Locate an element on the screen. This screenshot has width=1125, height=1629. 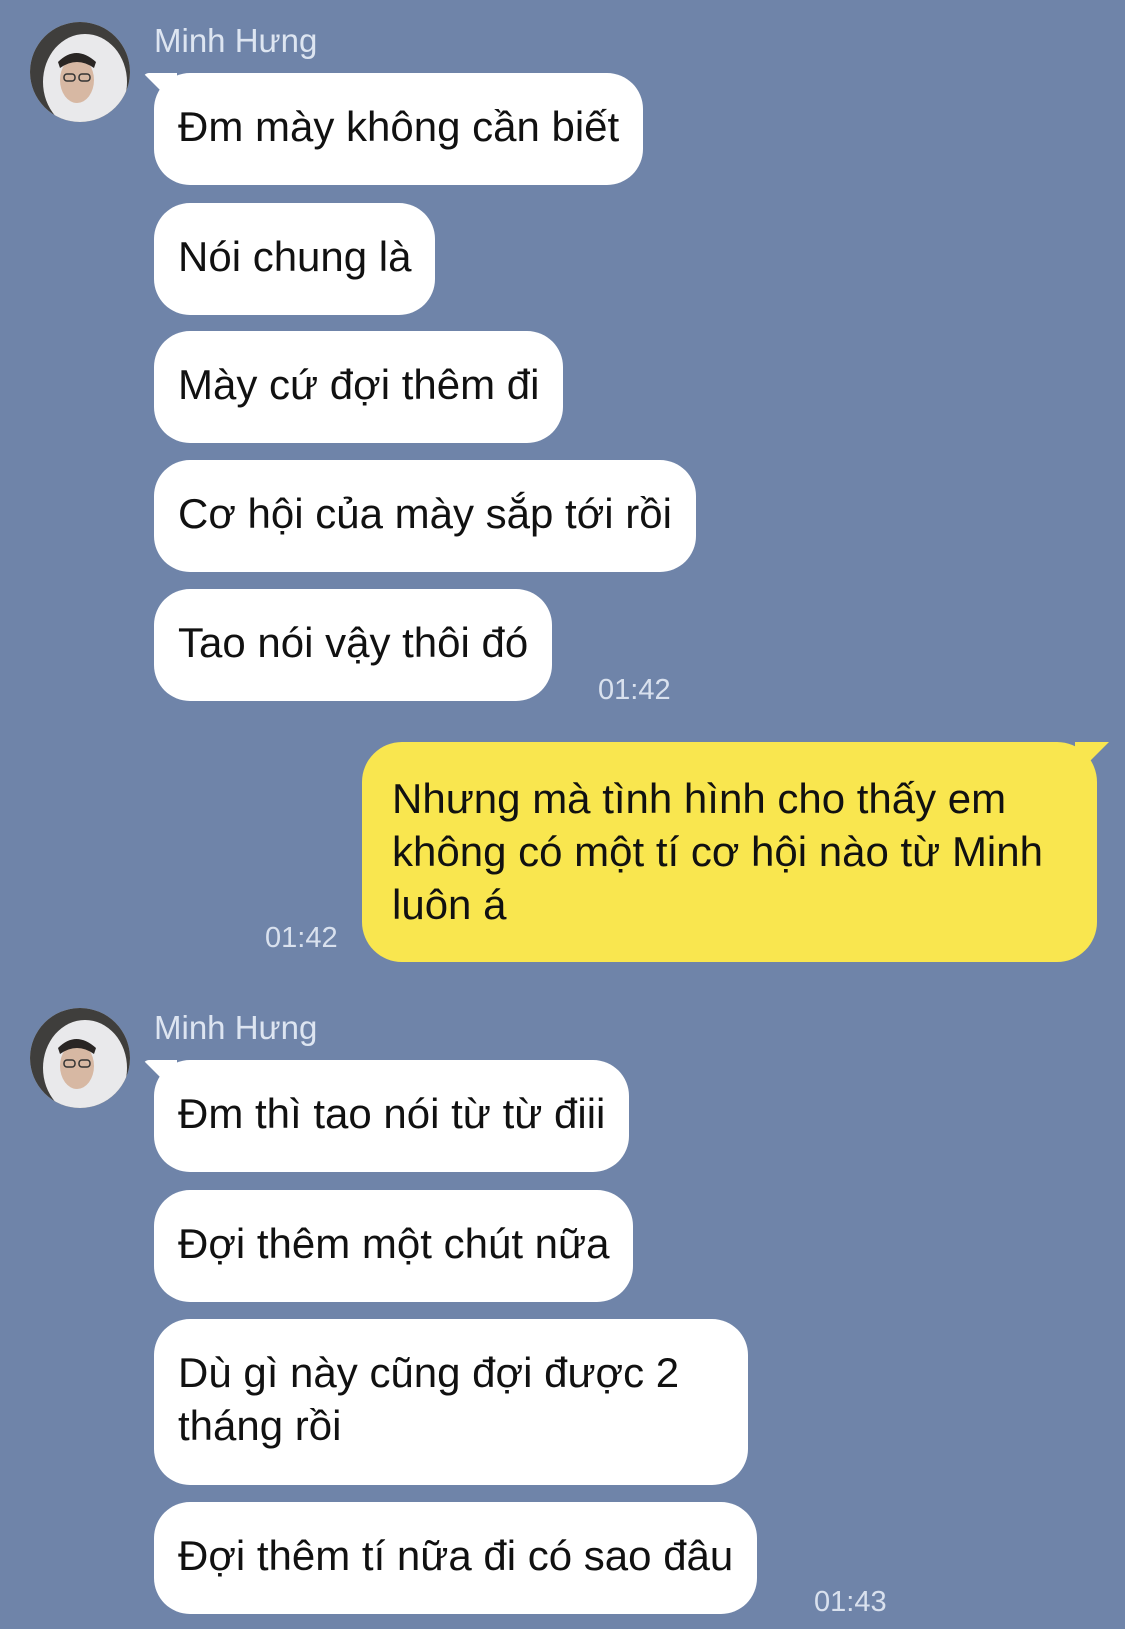
message-bubble: Đm mày không cần biết is located at coordinates (399, 129).